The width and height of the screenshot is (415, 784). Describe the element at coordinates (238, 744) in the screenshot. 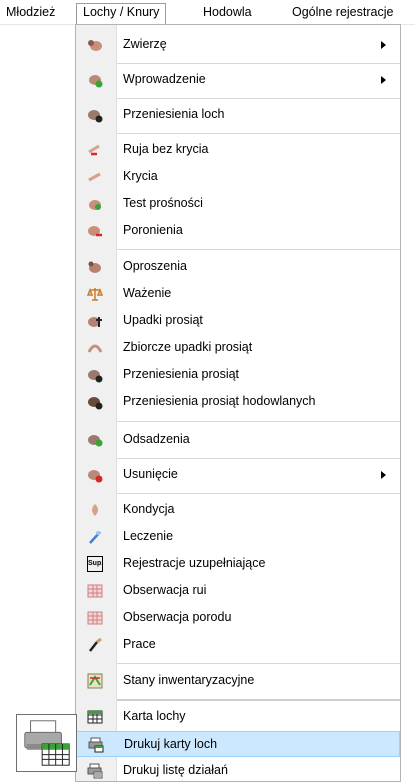

I see `menu-item-drukuj-karty-loch: Drukuj karty loch` at that location.